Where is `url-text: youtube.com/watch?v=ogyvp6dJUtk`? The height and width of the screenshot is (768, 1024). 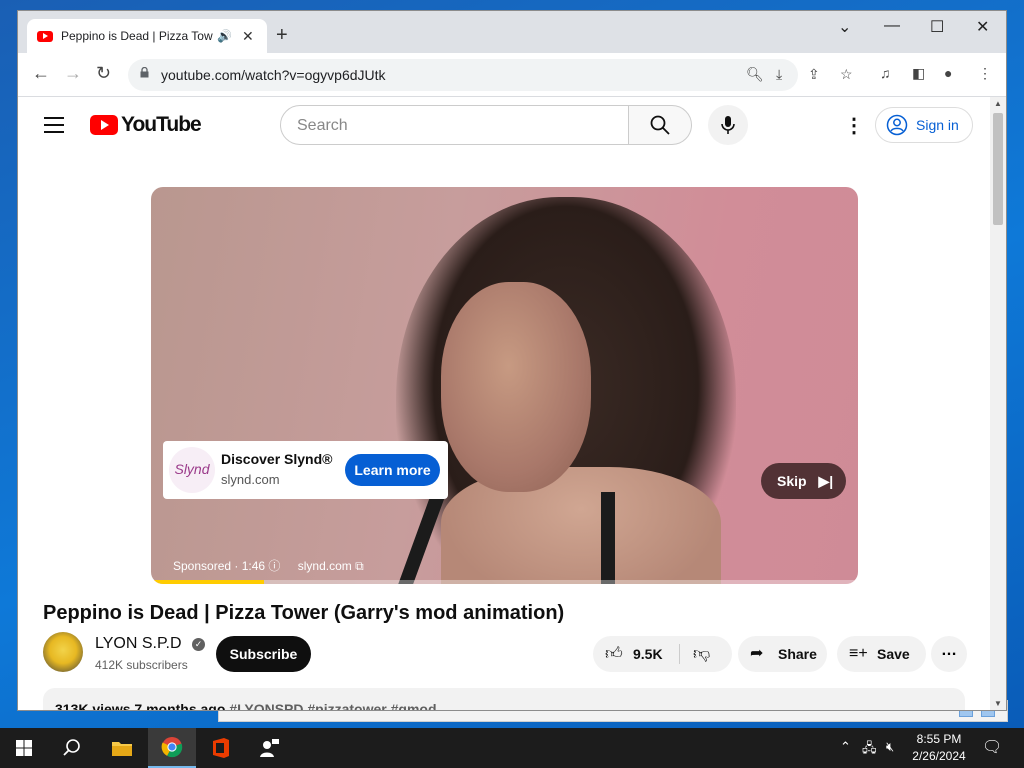
url-text: youtube.com/watch?v=ogyvp6dJUtk is located at coordinates (273, 75).